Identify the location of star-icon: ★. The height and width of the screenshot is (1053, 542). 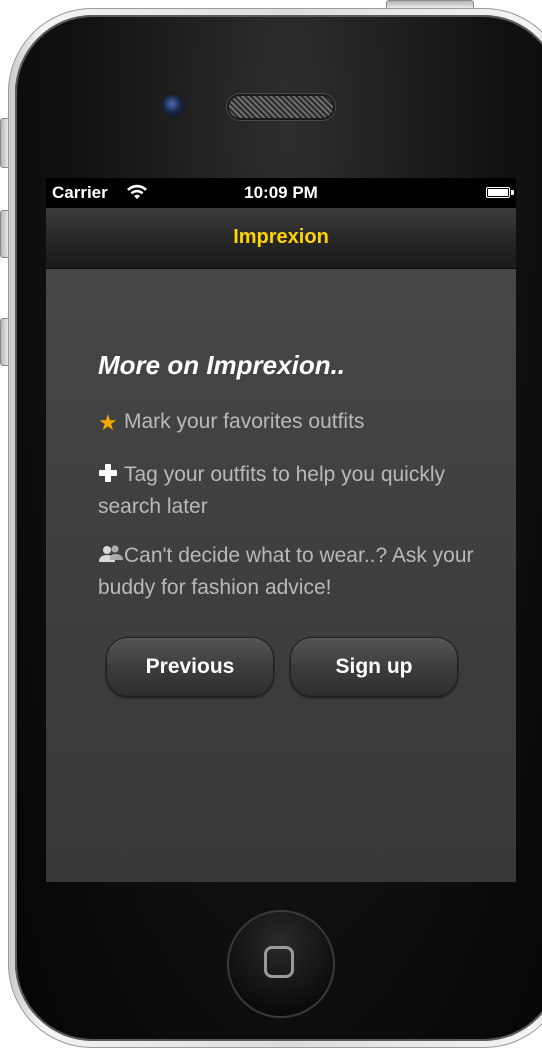
(108, 422).